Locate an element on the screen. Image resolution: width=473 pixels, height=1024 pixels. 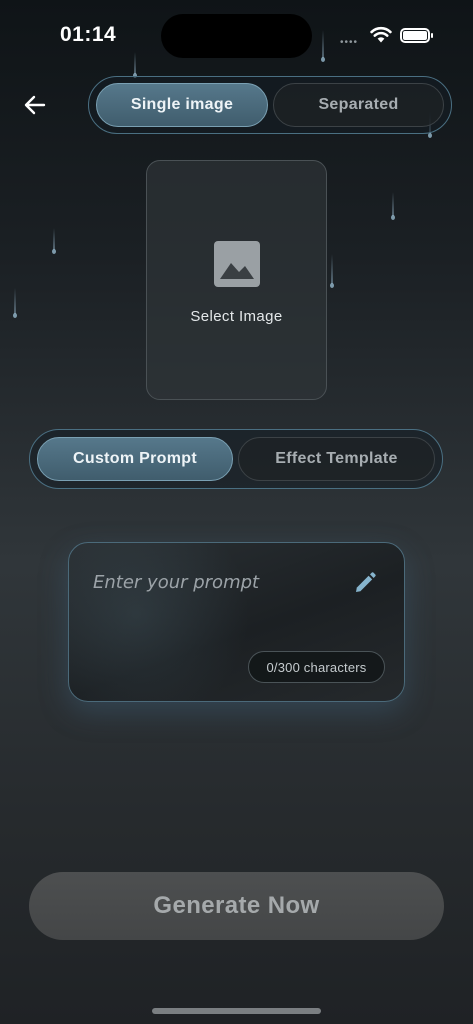
tab-effect-template: Effect Template is located at coordinates (336, 459).